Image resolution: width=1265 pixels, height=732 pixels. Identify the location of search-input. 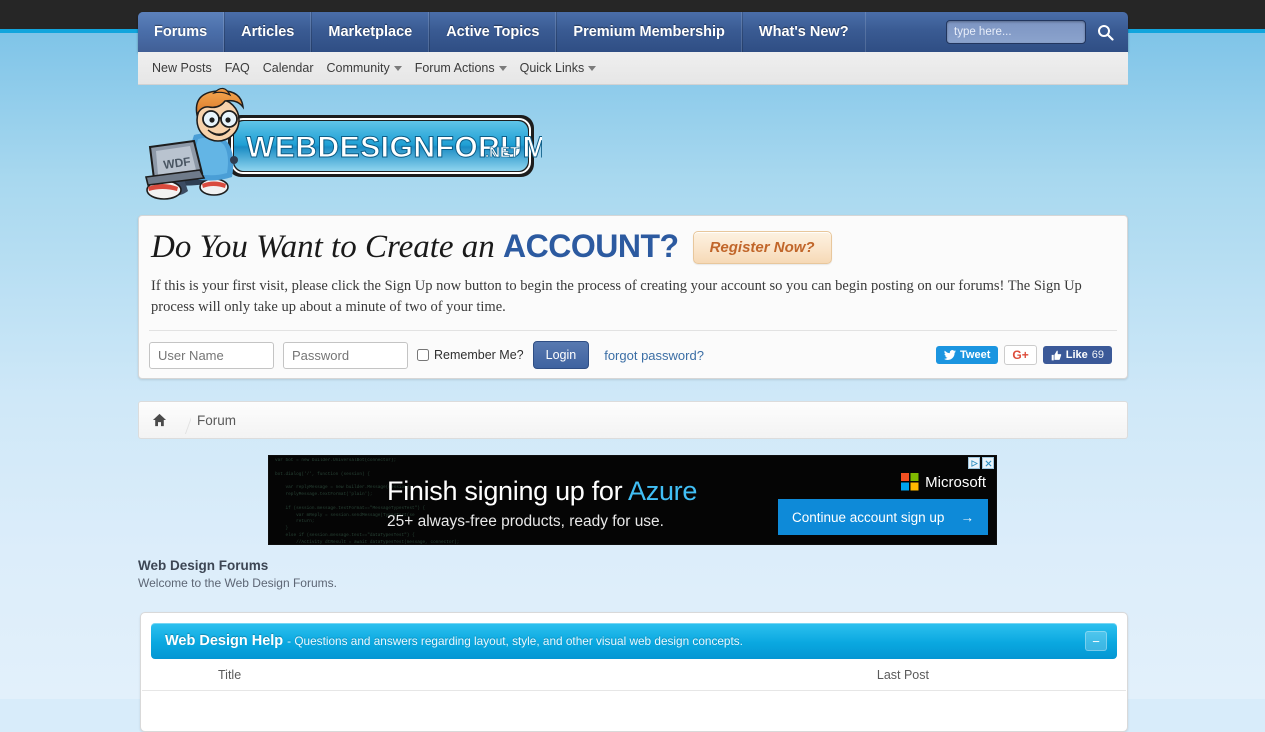
(1016, 32).